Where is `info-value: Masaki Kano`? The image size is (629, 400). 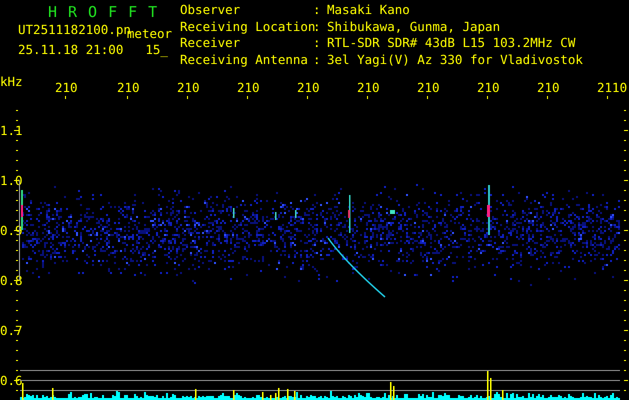
info-value: Masaki Kano is located at coordinates (369, 11).